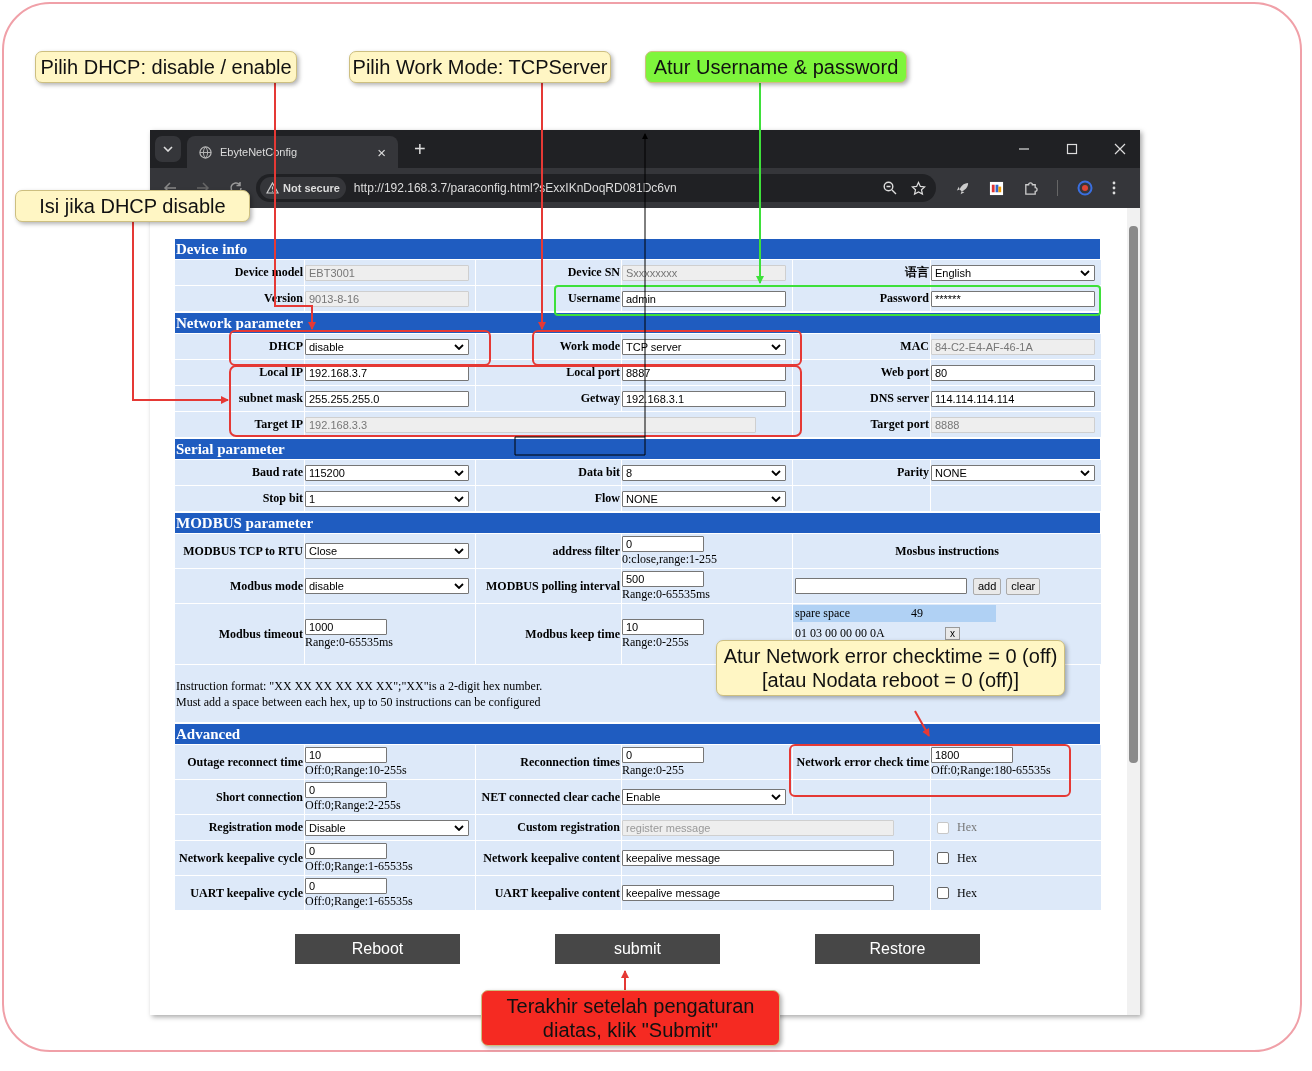 Image resolution: width=1312 pixels, height=1071 pixels. What do you see at coordinates (881, 586) in the screenshot?
I see `instruction-field` at bounding box center [881, 586].